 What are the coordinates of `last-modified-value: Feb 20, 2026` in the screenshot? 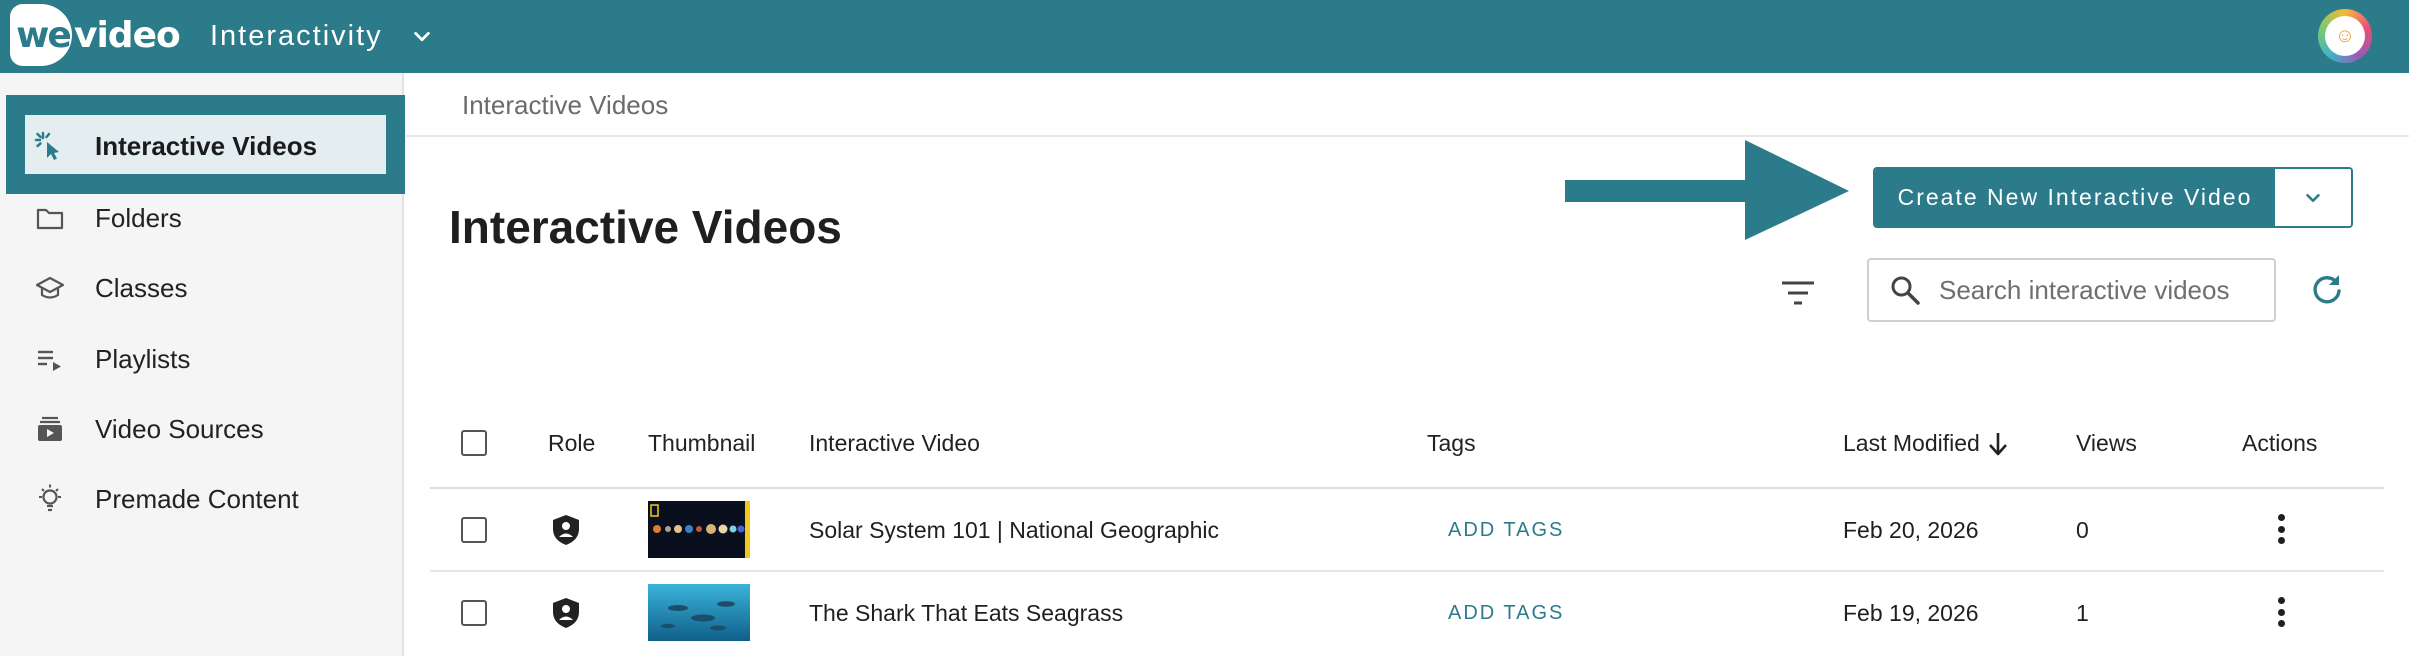 It's located at (1911, 530).